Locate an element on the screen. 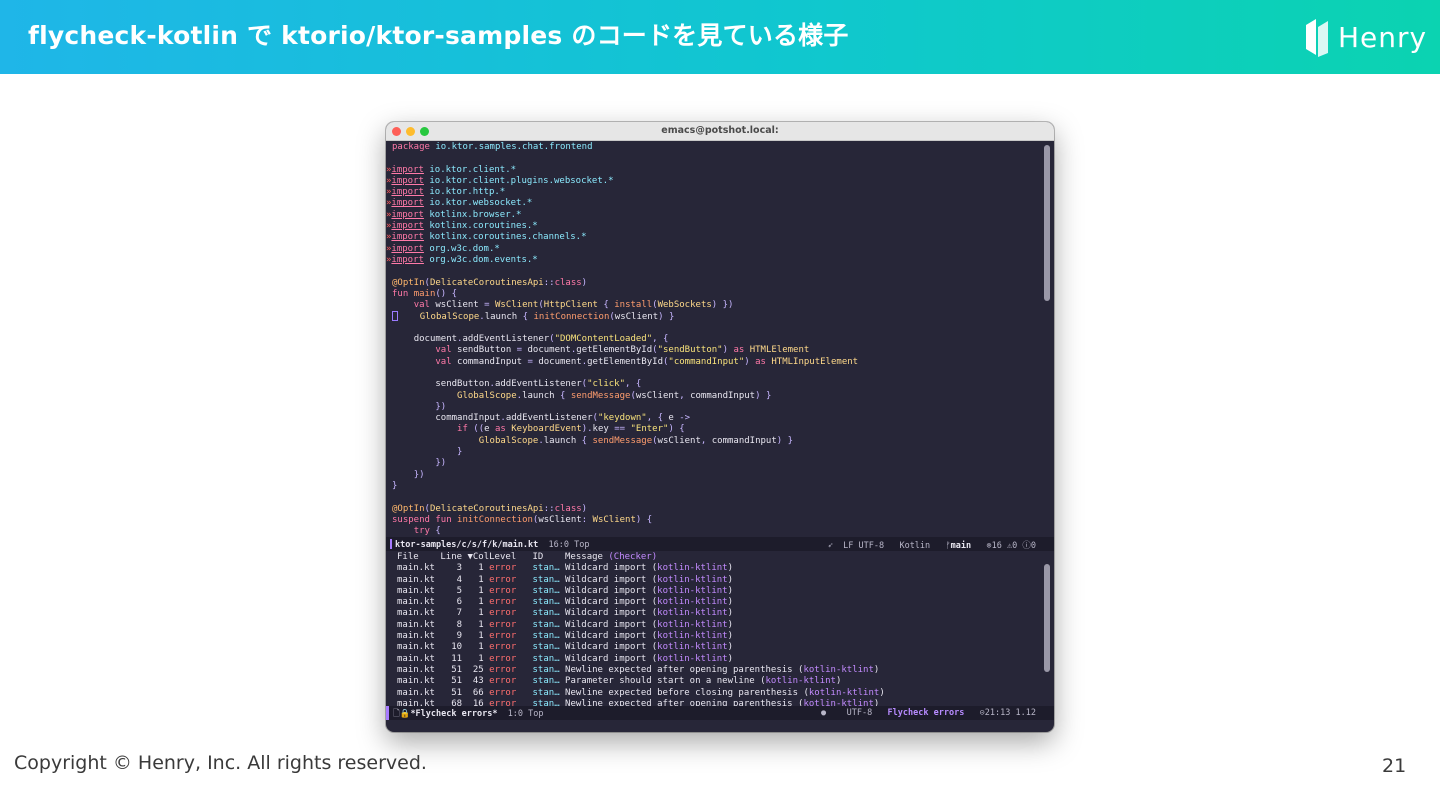 Image resolution: width=1440 pixels, height=810 pixels. error-line: 51 is located at coordinates (451, 669).